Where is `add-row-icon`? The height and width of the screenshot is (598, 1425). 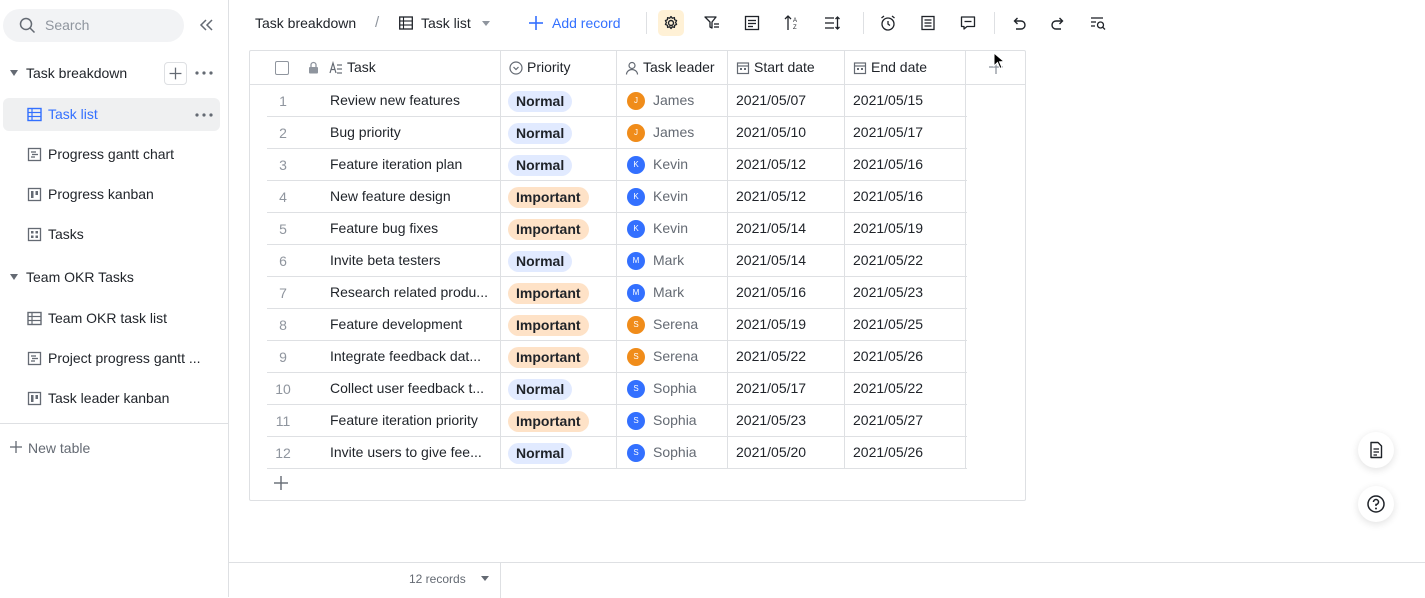
add-row-icon is located at coordinates (281, 483).